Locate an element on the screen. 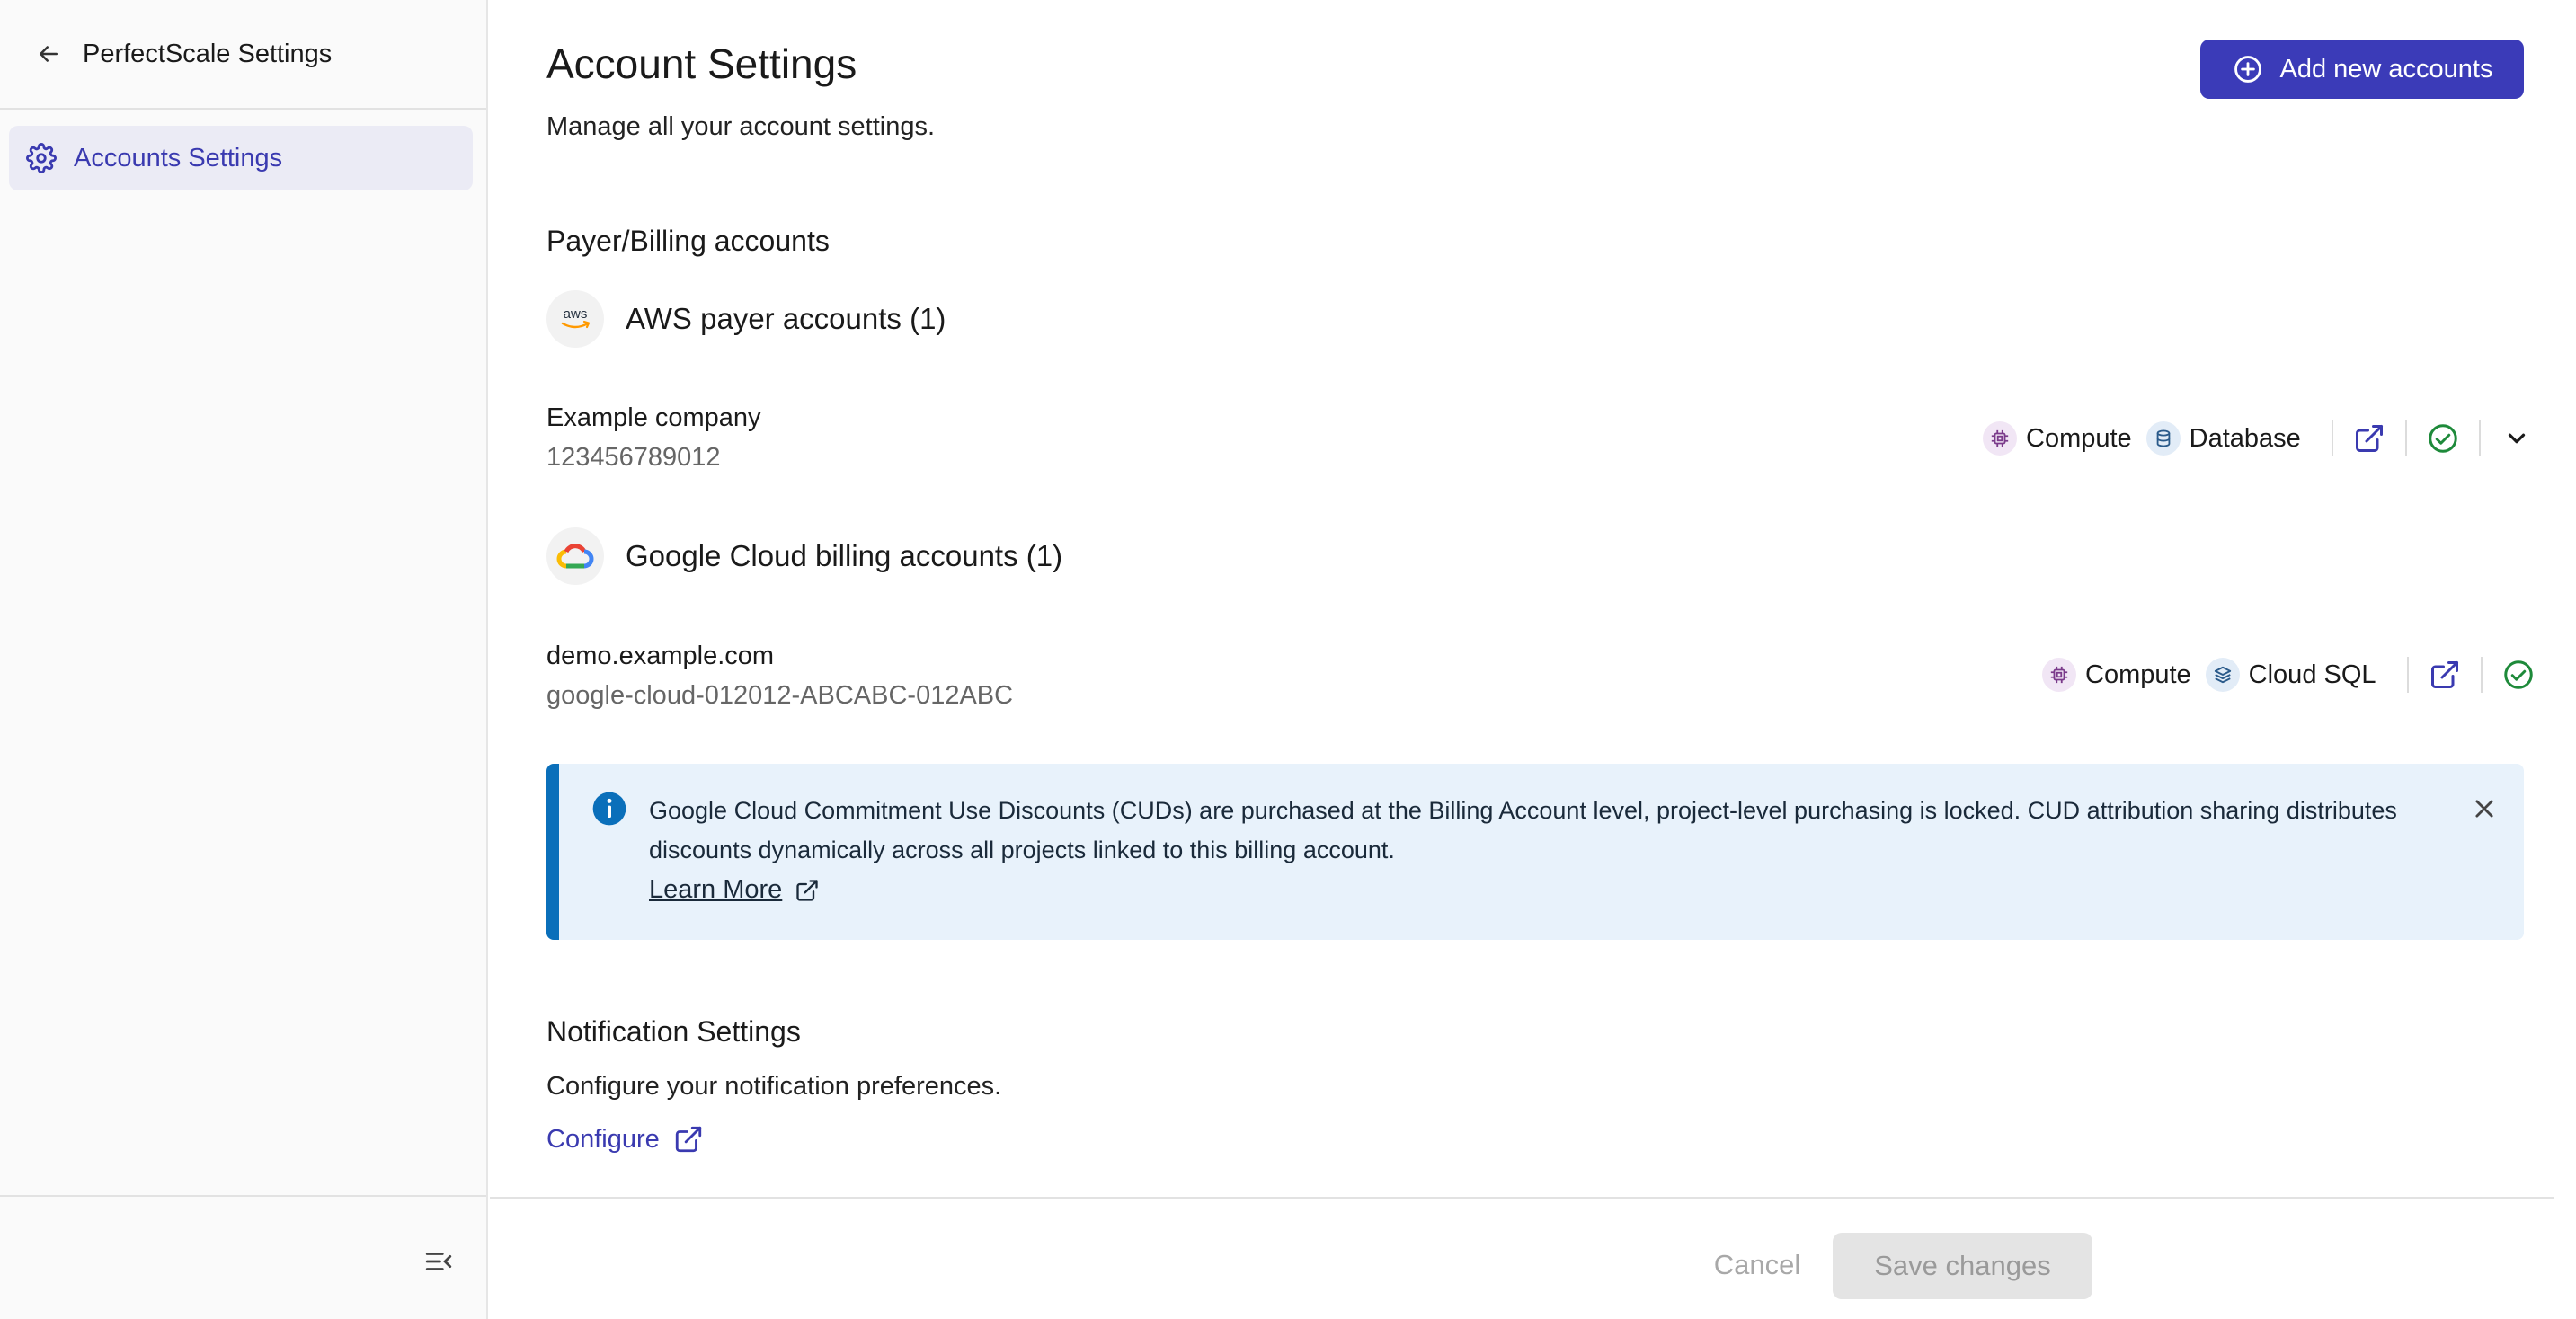 The image size is (2576, 1319). service-tag-label: Cloud SQL is located at coordinates (2312, 674).